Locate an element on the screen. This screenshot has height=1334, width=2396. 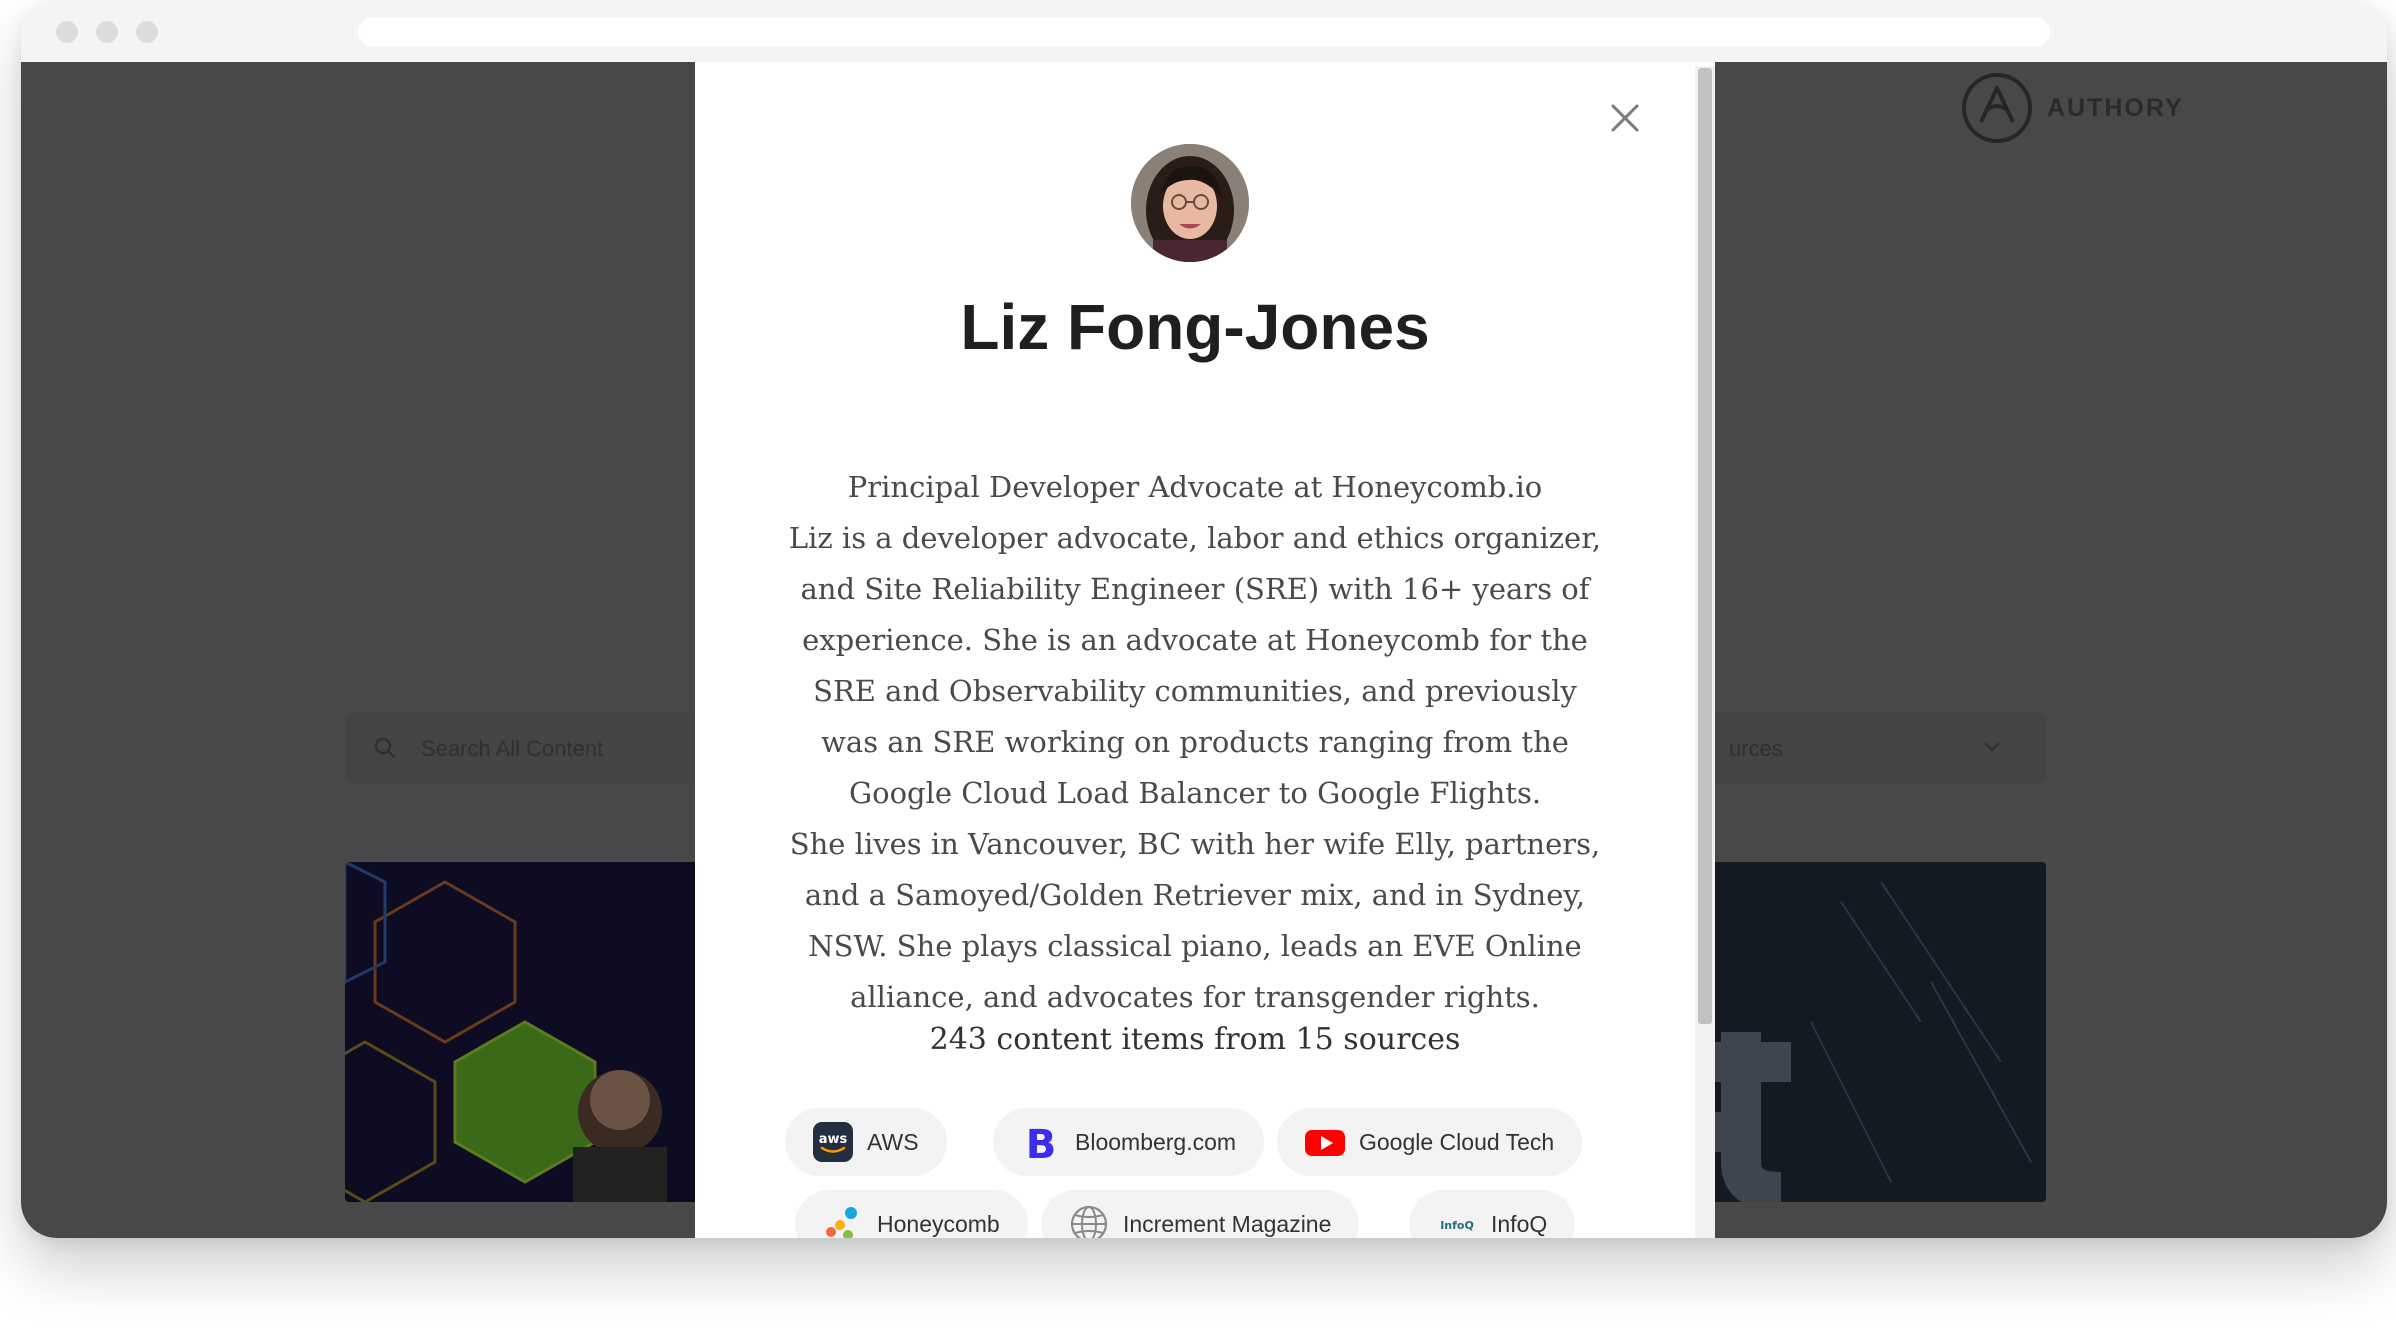
content-summary: 243 content items from 15 sources is located at coordinates (1195, 1039).